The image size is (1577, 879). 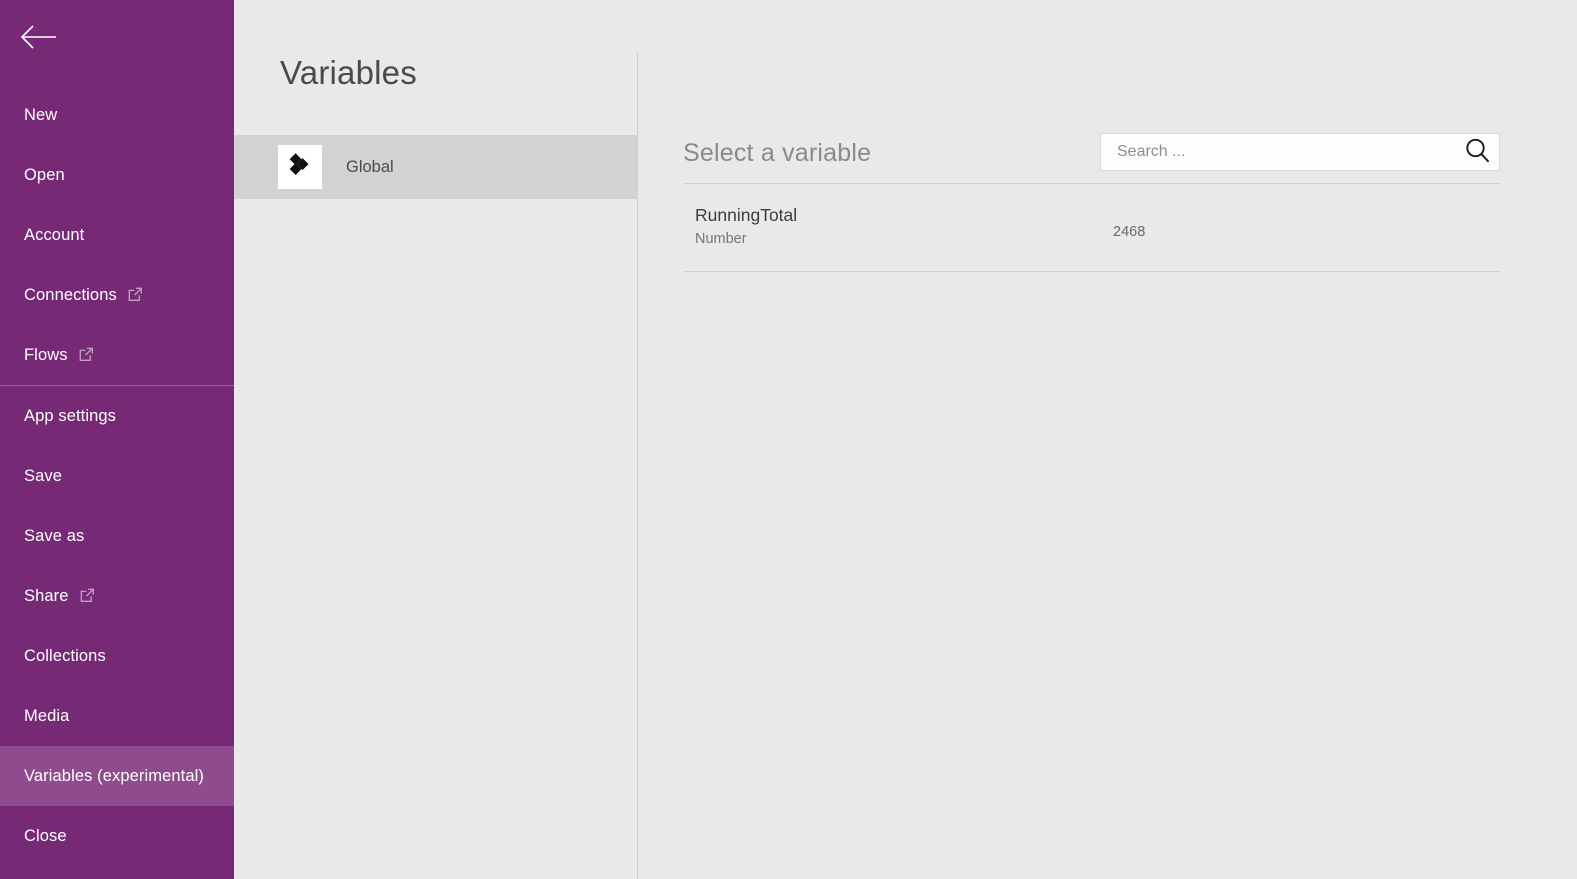 I want to click on sidebar-item-save: Save, so click(x=117, y=476).